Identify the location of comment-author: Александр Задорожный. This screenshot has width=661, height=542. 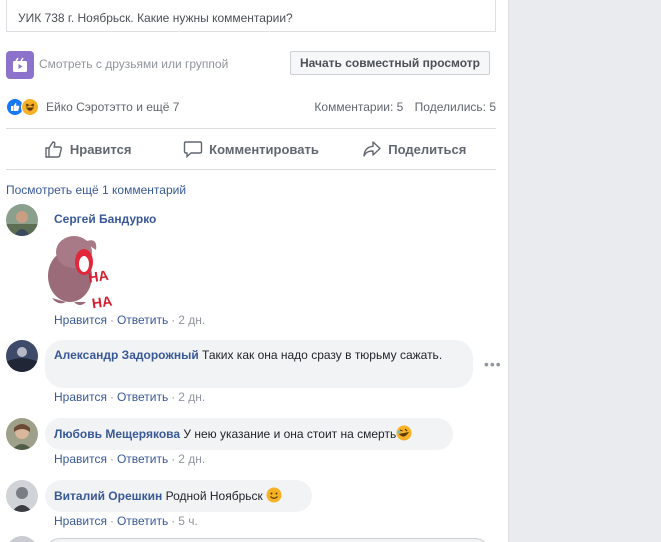
(126, 355).